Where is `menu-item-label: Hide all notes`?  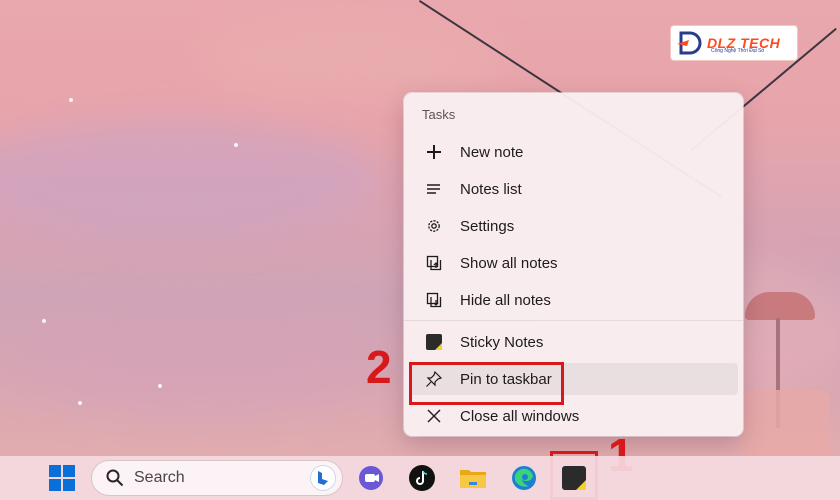
menu-item-label: Hide all notes is located at coordinates (505, 300).